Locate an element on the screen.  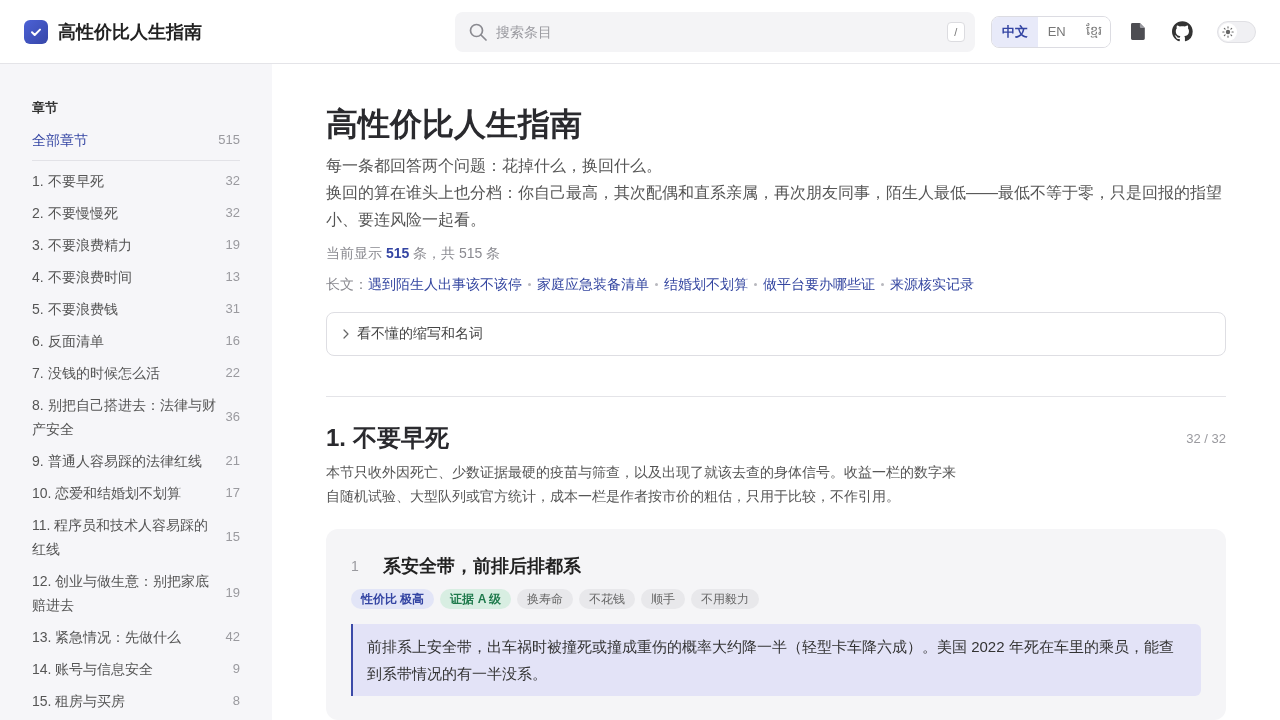
chapter-link: 6. 反面清单 16 is located at coordinates (136, 341).